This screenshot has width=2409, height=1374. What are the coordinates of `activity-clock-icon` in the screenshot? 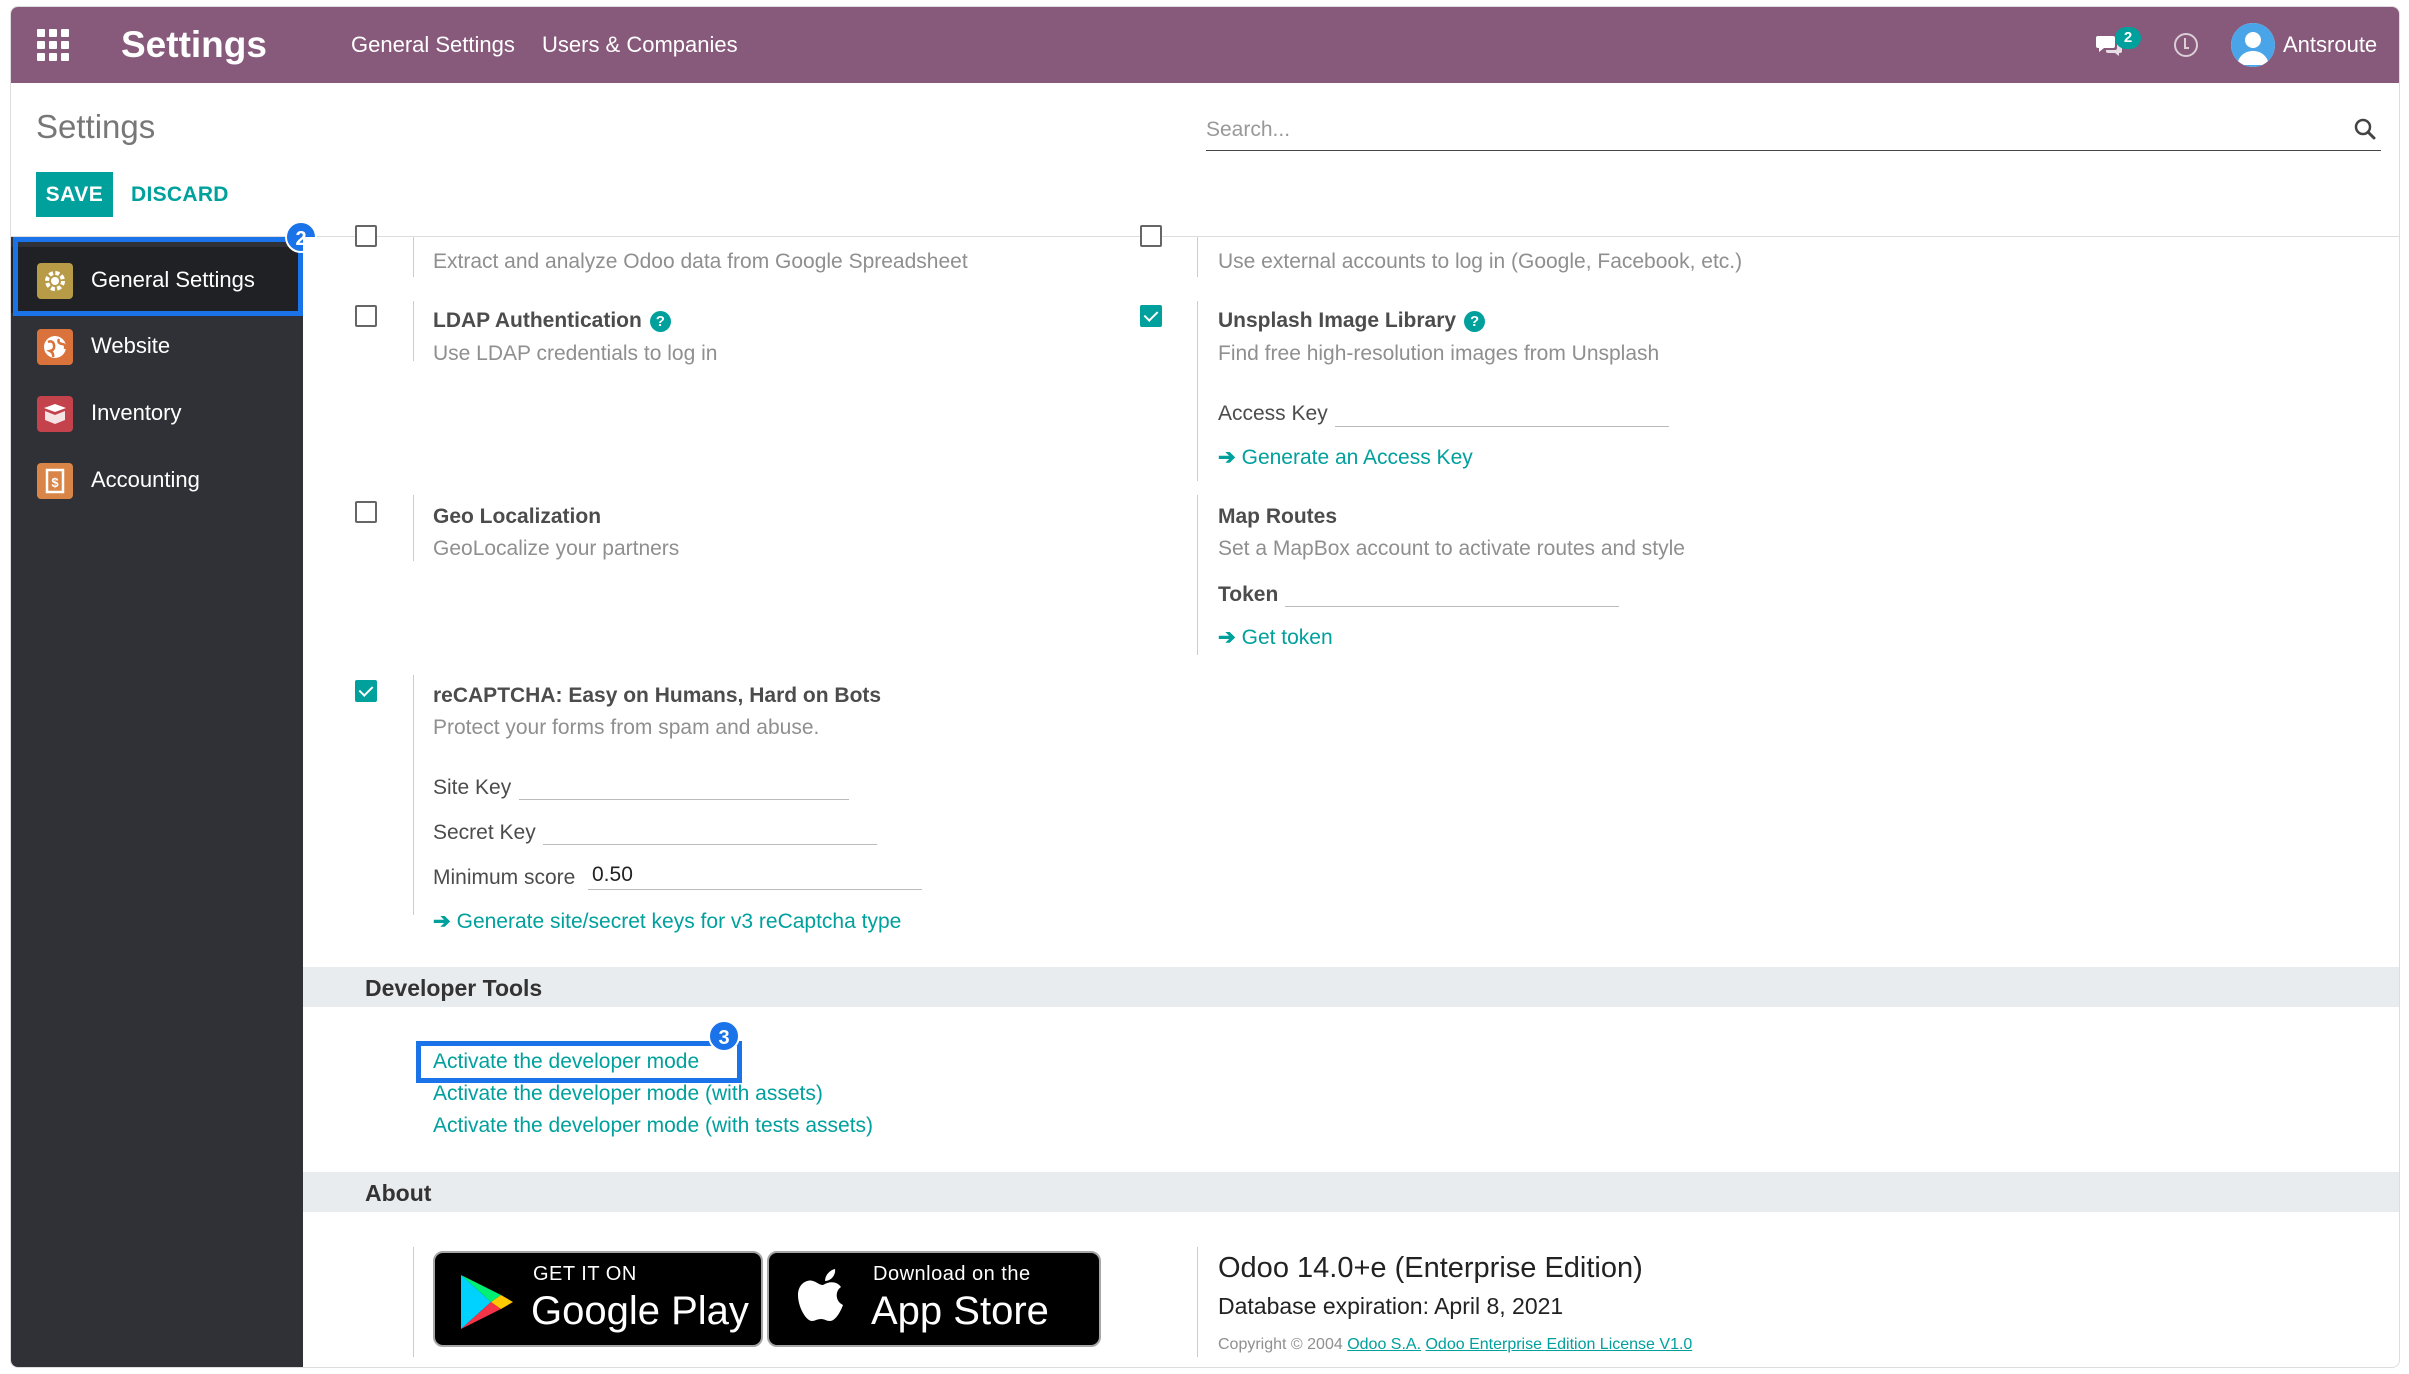 It's located at (2186, 45).